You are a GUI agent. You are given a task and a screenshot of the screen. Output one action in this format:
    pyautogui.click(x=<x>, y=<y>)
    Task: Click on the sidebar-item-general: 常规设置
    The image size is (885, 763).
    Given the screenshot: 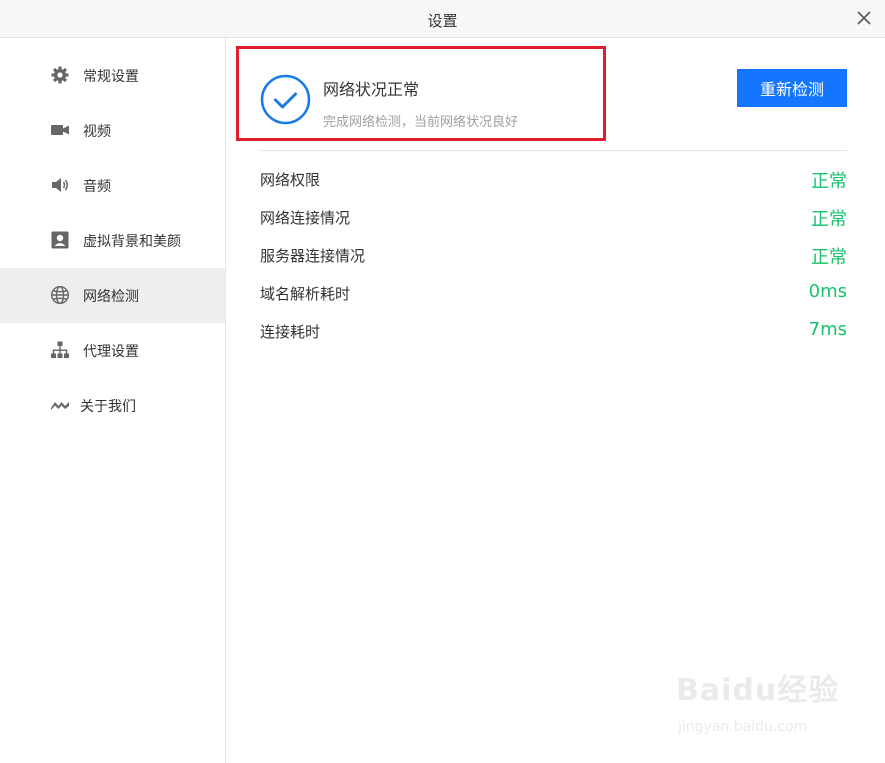 What is the action you would take?
    pyautogui.click(x=112, y=75)
    